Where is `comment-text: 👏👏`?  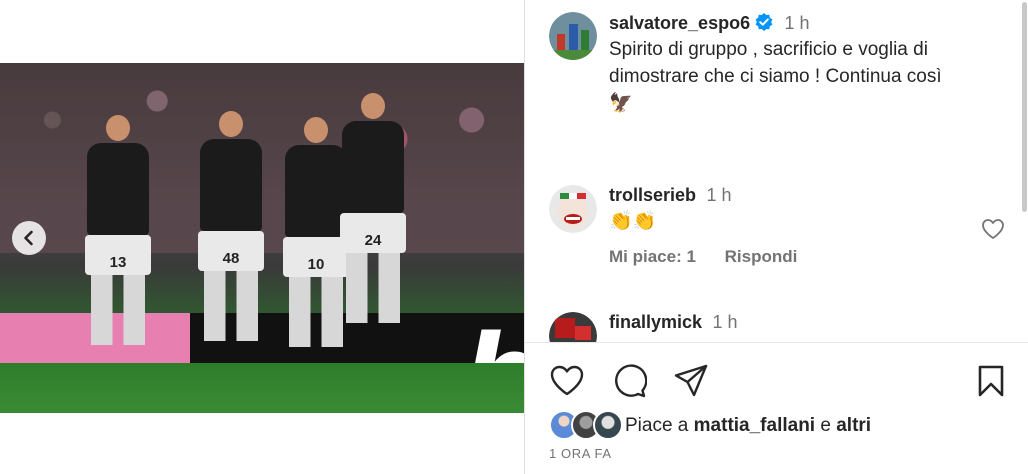
comment-text: 👏👏 is located at coordinates (633, 221).